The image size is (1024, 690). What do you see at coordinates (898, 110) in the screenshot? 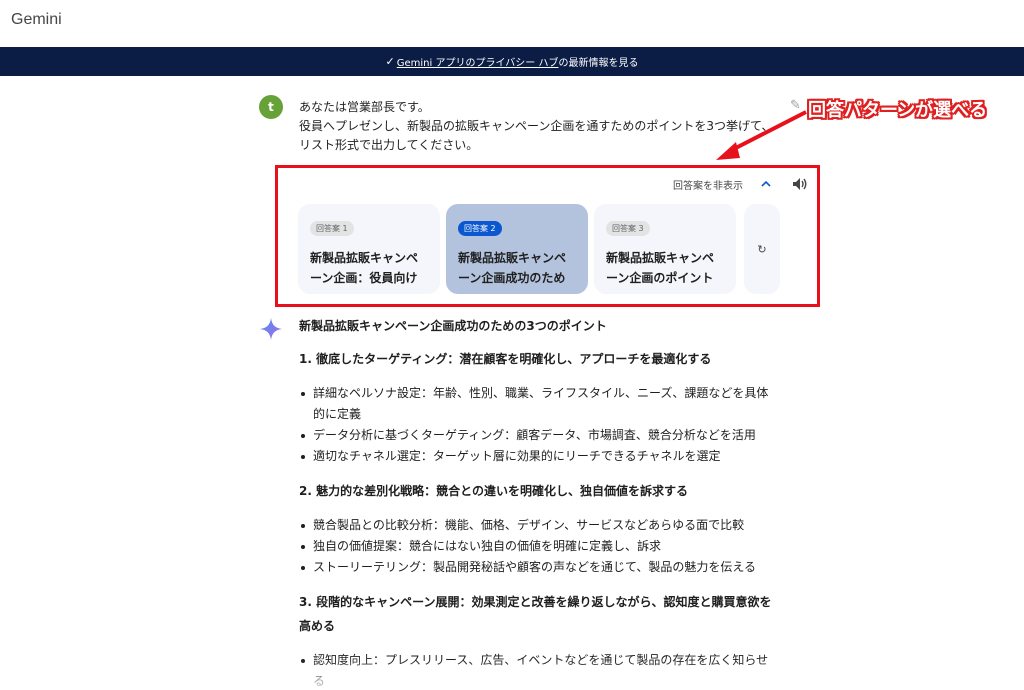
I see `annotation-label: 回答パターンが選べる` at bounding box center [898, 110].